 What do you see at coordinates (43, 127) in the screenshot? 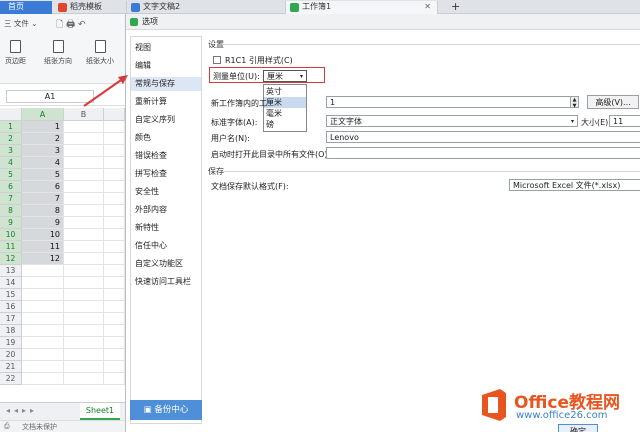
I see `cell-a: 1` at bounding box center [43, 127].